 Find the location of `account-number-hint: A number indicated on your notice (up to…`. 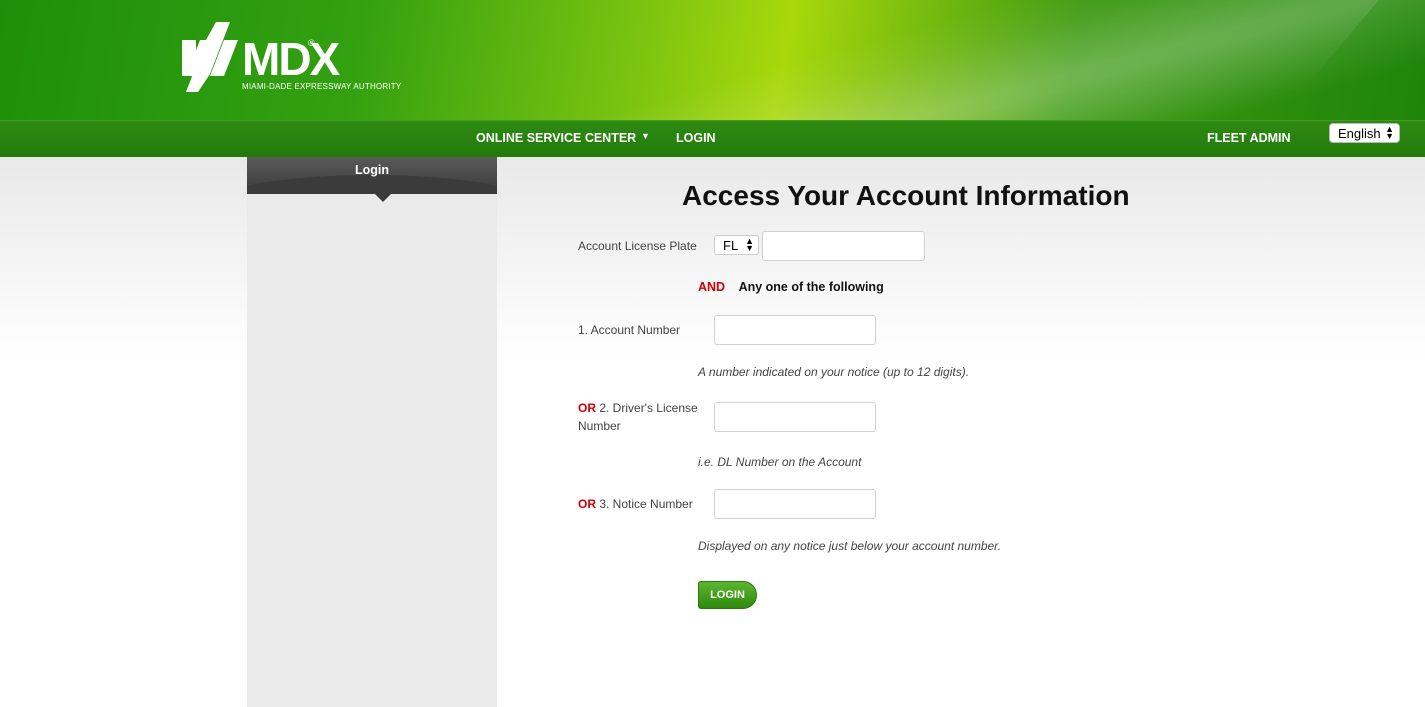

account-number-hint: A number indicated on your notice (up to… is located at coordinates (834, 372).